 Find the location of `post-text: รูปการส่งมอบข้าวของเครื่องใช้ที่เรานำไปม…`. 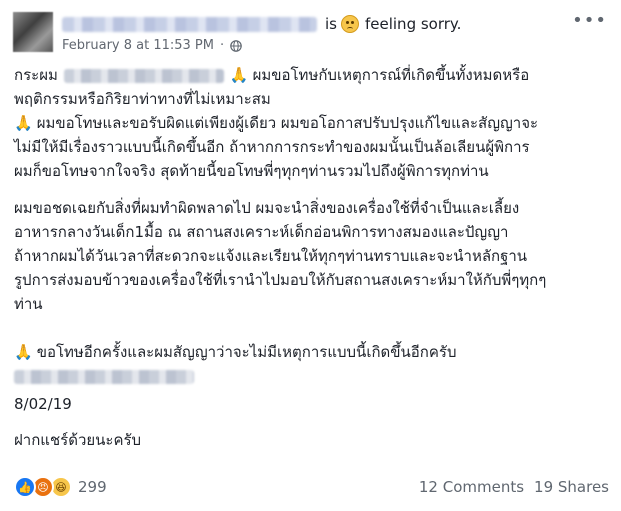

post-text: รูปการส่งมอบข้าวของเครื่องใช้ที่เรานำไปม… is located at coordinates (280, 280).